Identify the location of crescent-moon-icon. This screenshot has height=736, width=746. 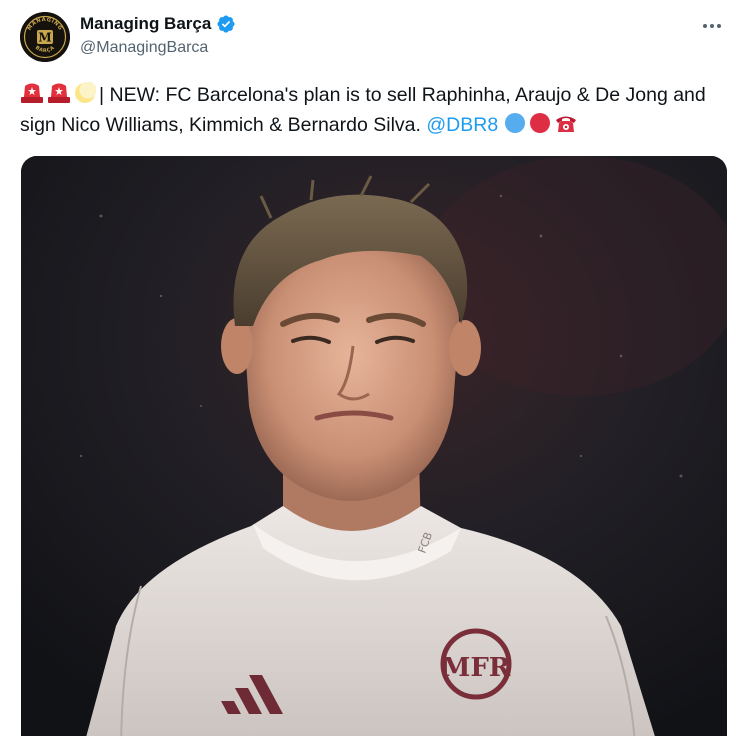
(85, 93).